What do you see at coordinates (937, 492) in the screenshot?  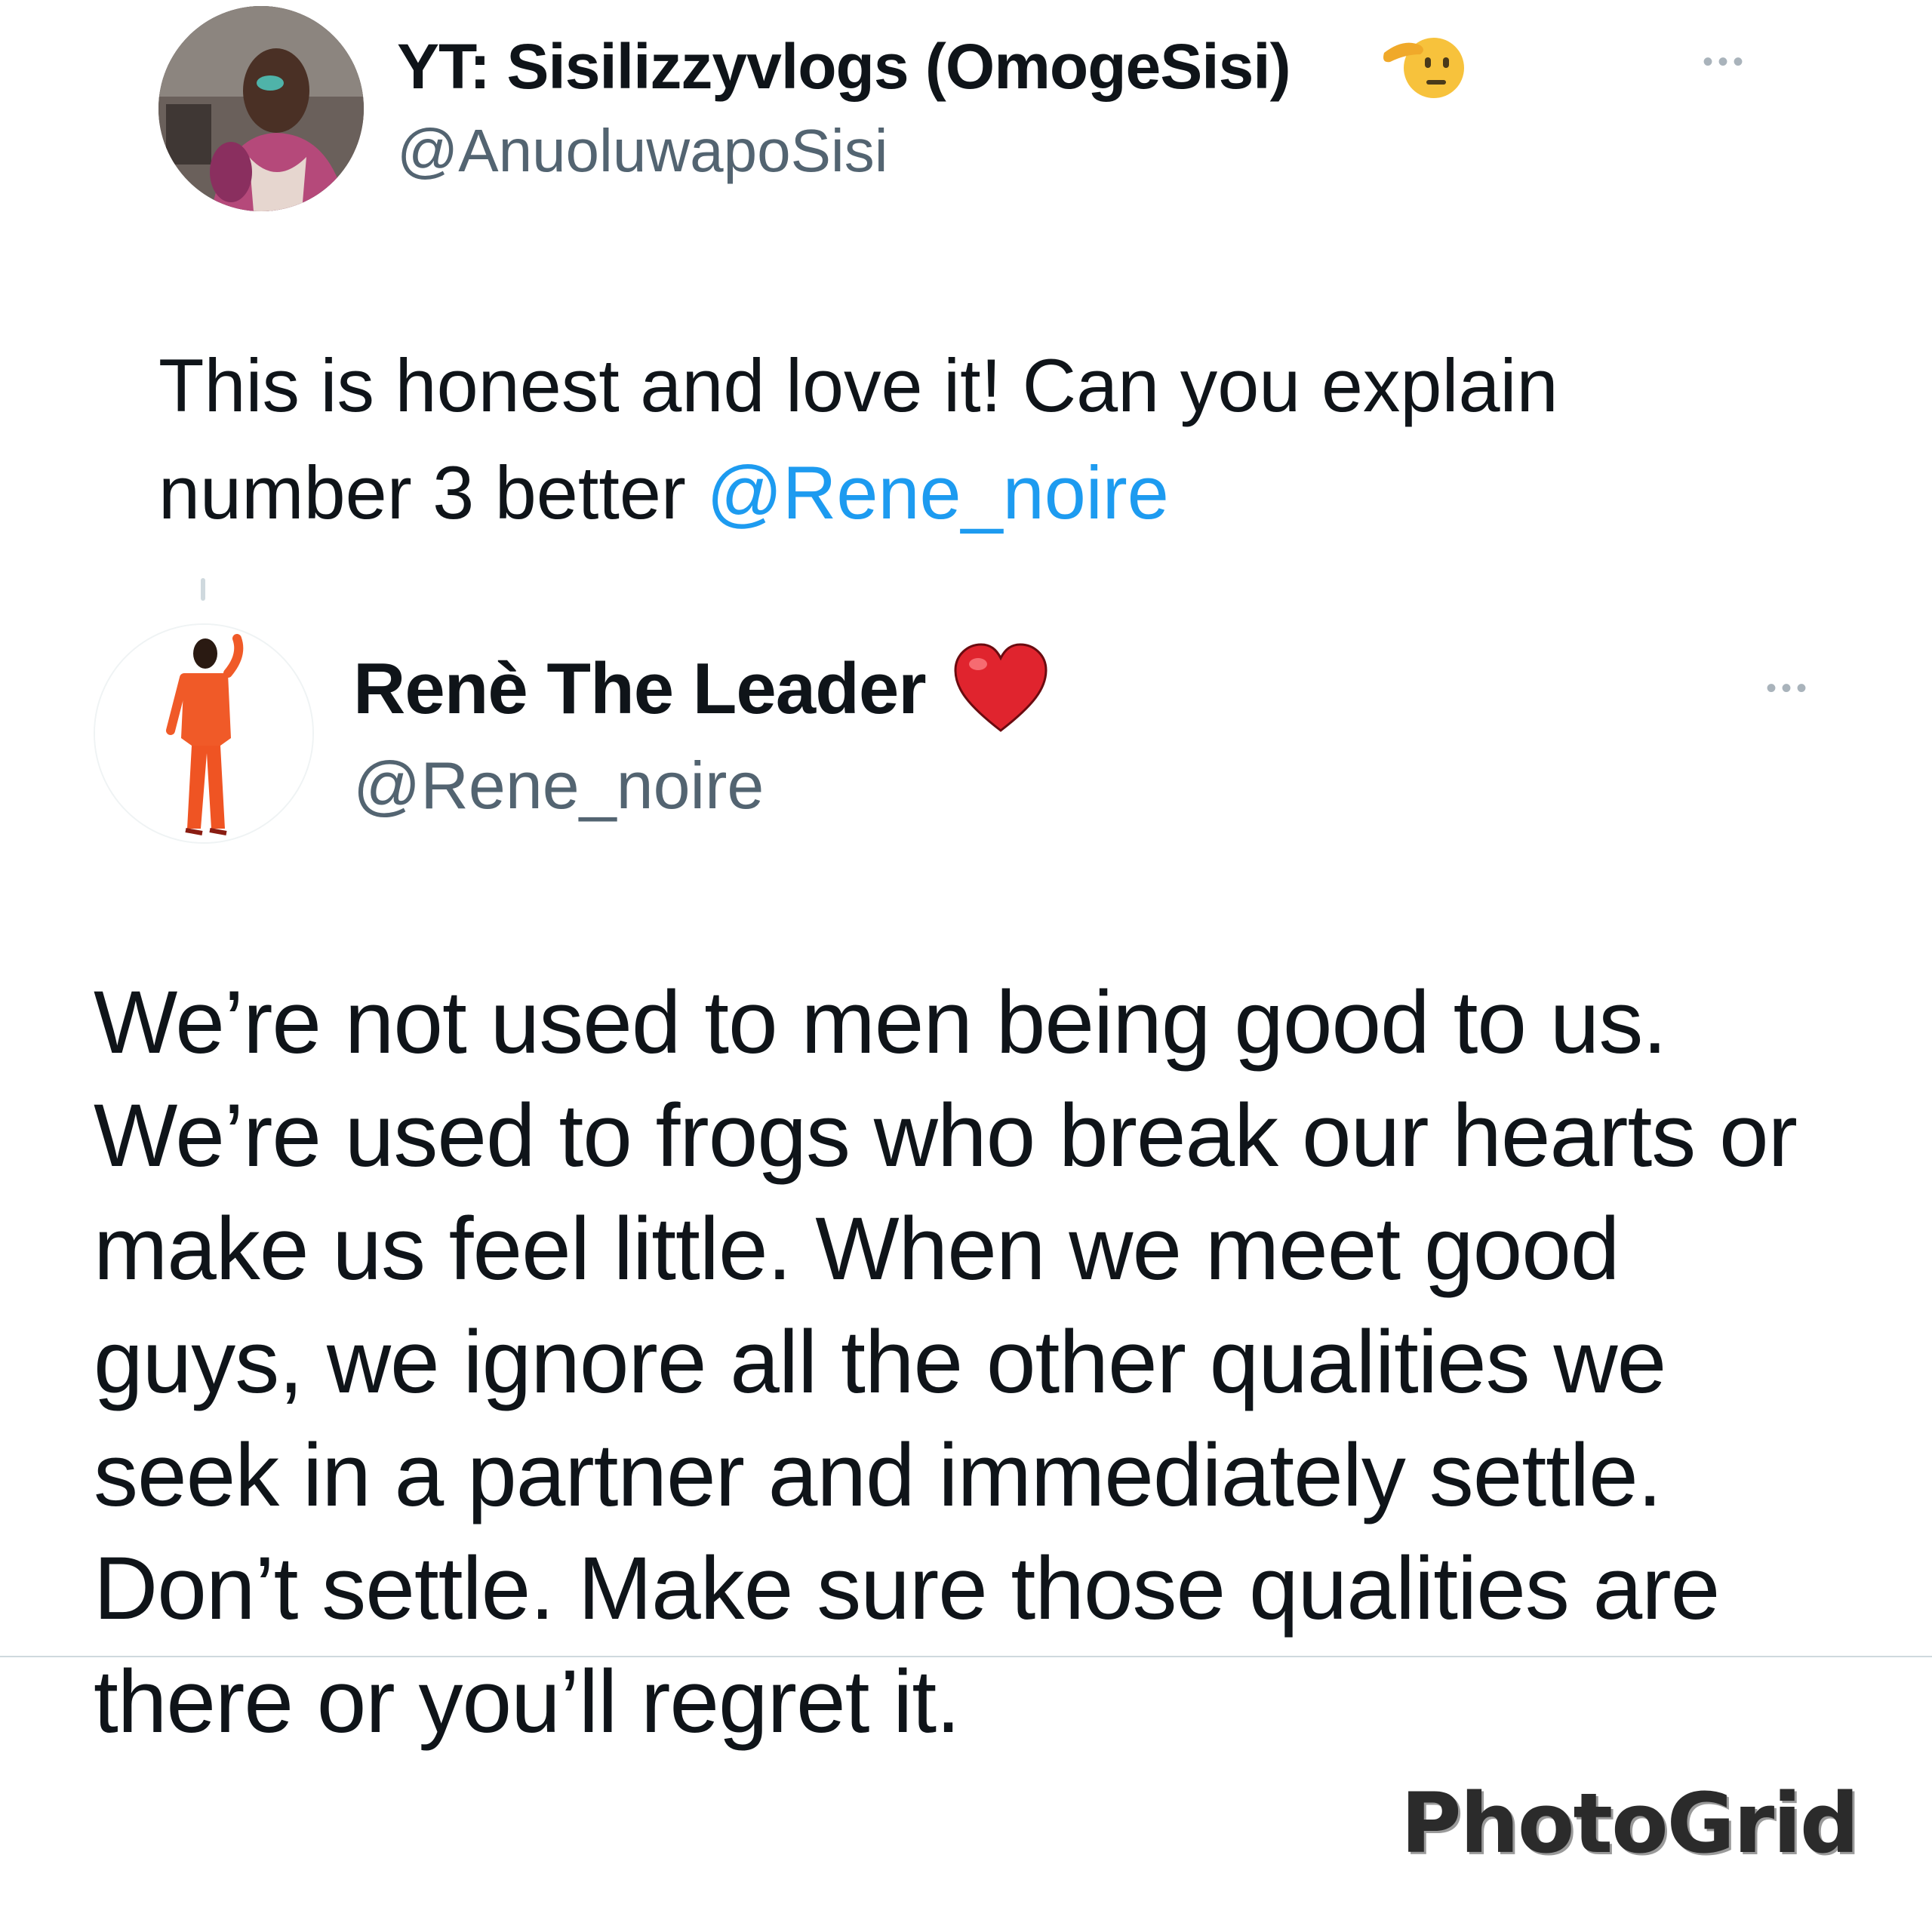 I see `mention-link: @Rene_noire` at bounding box center [937, 492].